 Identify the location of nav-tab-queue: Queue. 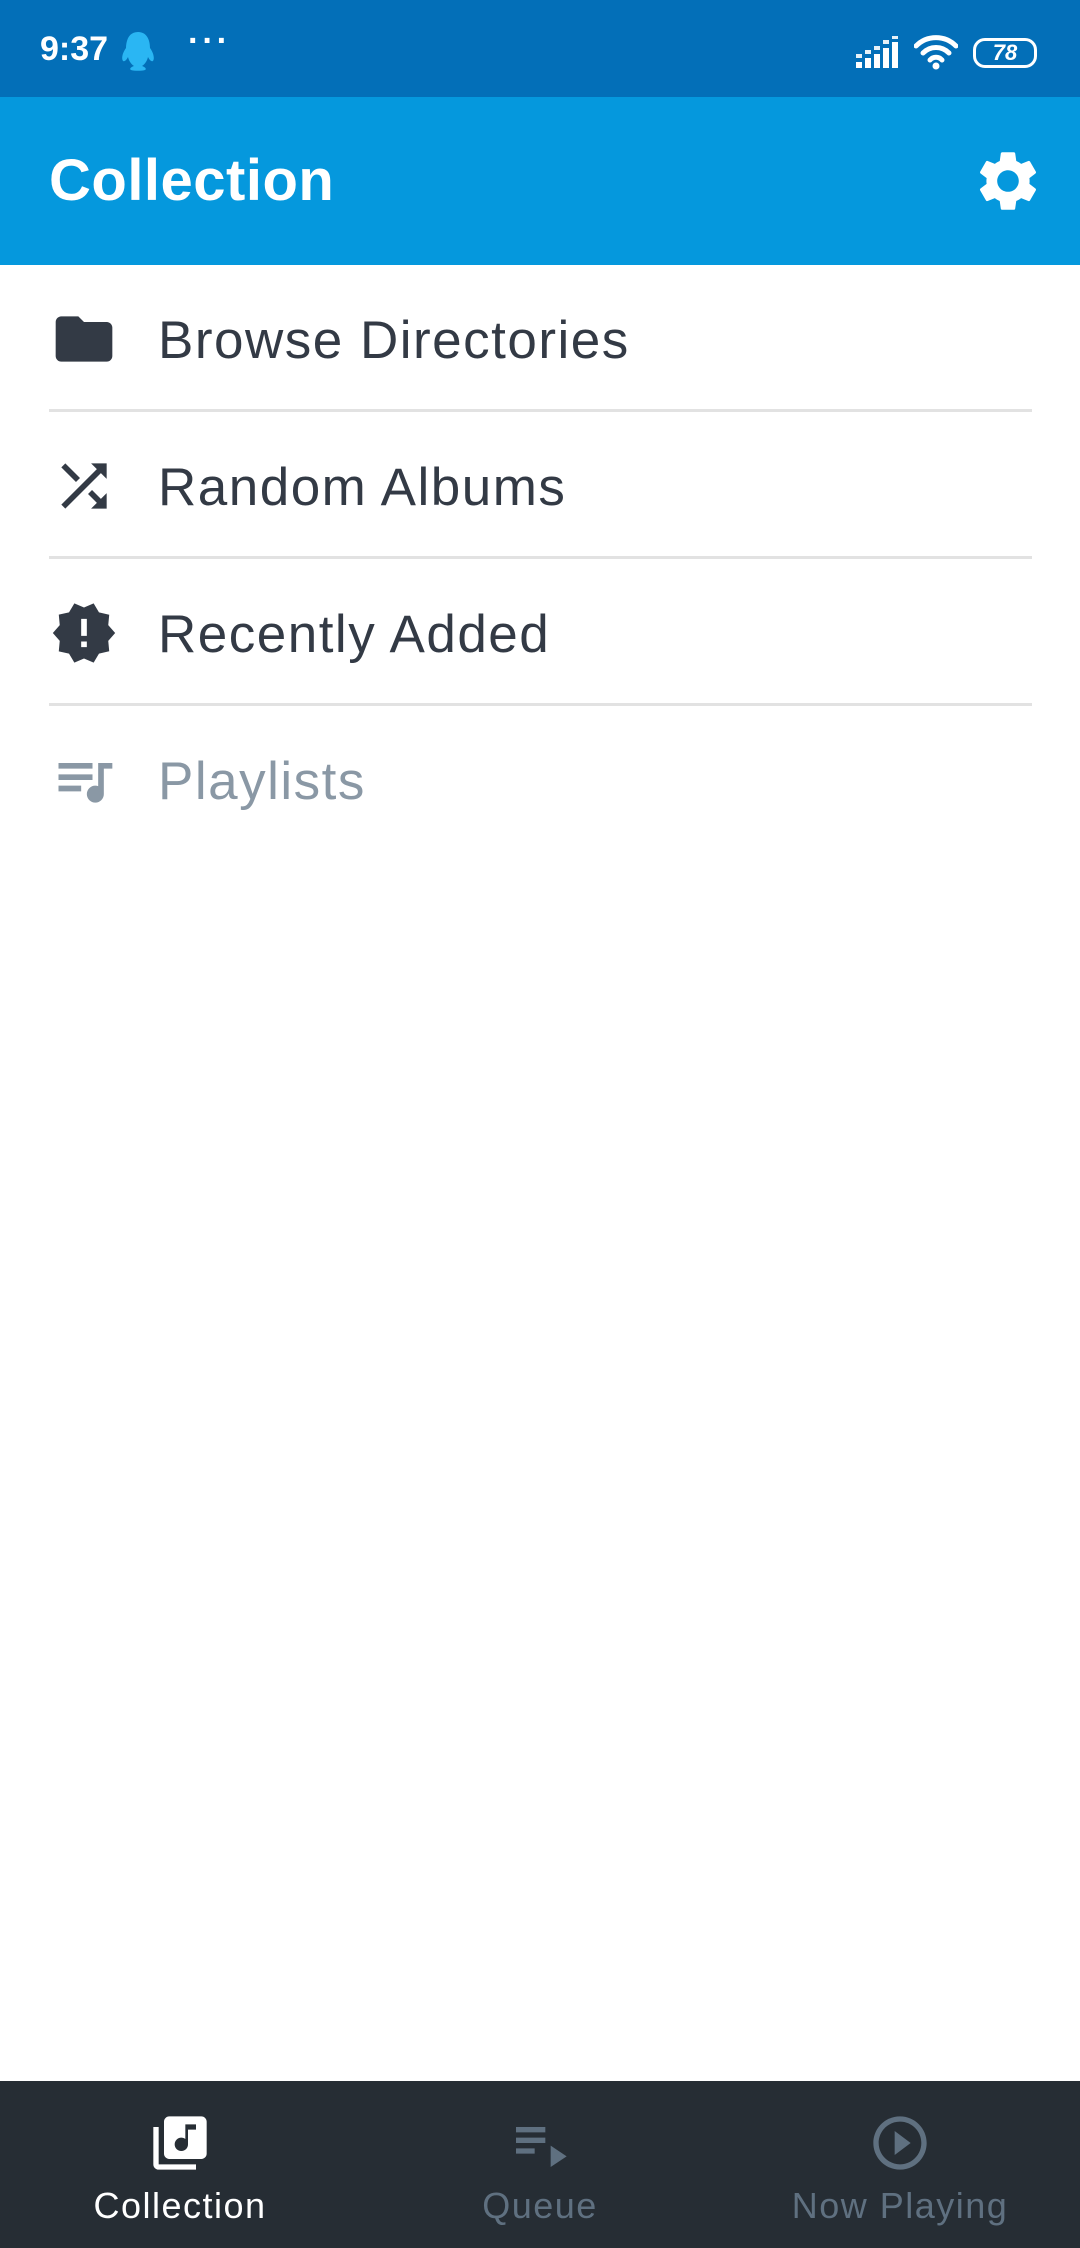
(540, 2164).